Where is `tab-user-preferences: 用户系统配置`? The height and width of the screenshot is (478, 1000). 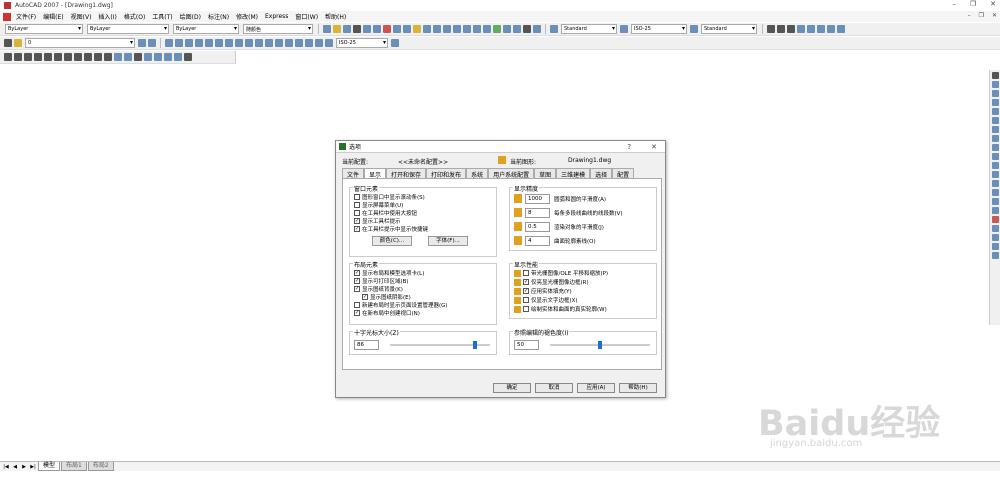
tab-user-preferences: 用户系统配置 is located at coordinates (511, 173).